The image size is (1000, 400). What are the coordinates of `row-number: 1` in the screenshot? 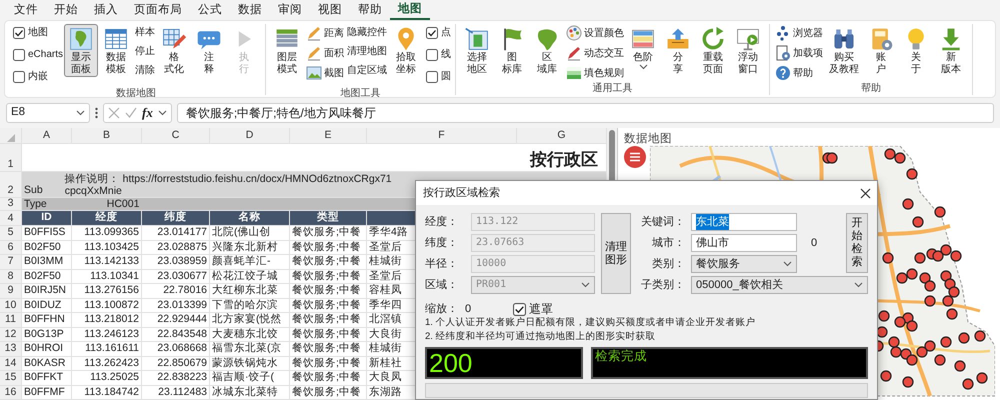 It's located at (11, 158).